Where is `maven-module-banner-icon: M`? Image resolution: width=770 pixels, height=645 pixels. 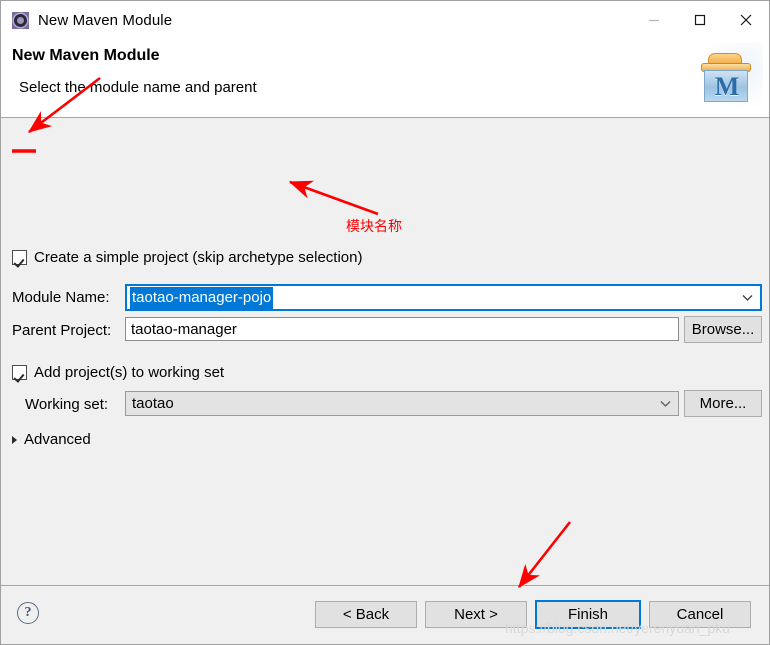
maven-module-banner-icon: M is located at coordinates (730, 75).